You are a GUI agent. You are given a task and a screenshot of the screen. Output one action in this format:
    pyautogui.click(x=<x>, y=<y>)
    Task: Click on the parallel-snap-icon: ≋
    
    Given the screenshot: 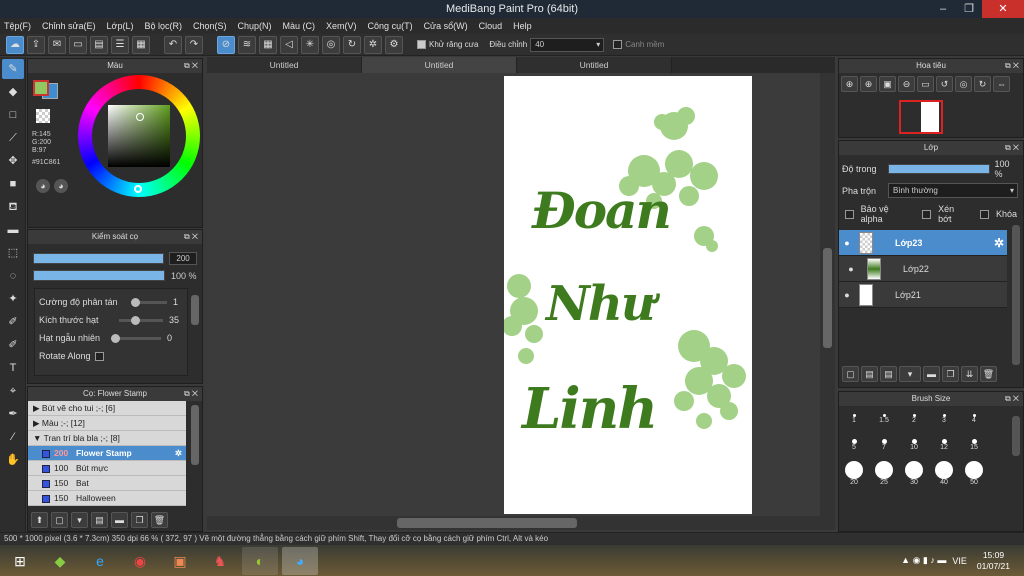 What is the action you would take?
    pyautogui.click(x=247, y=44)
    